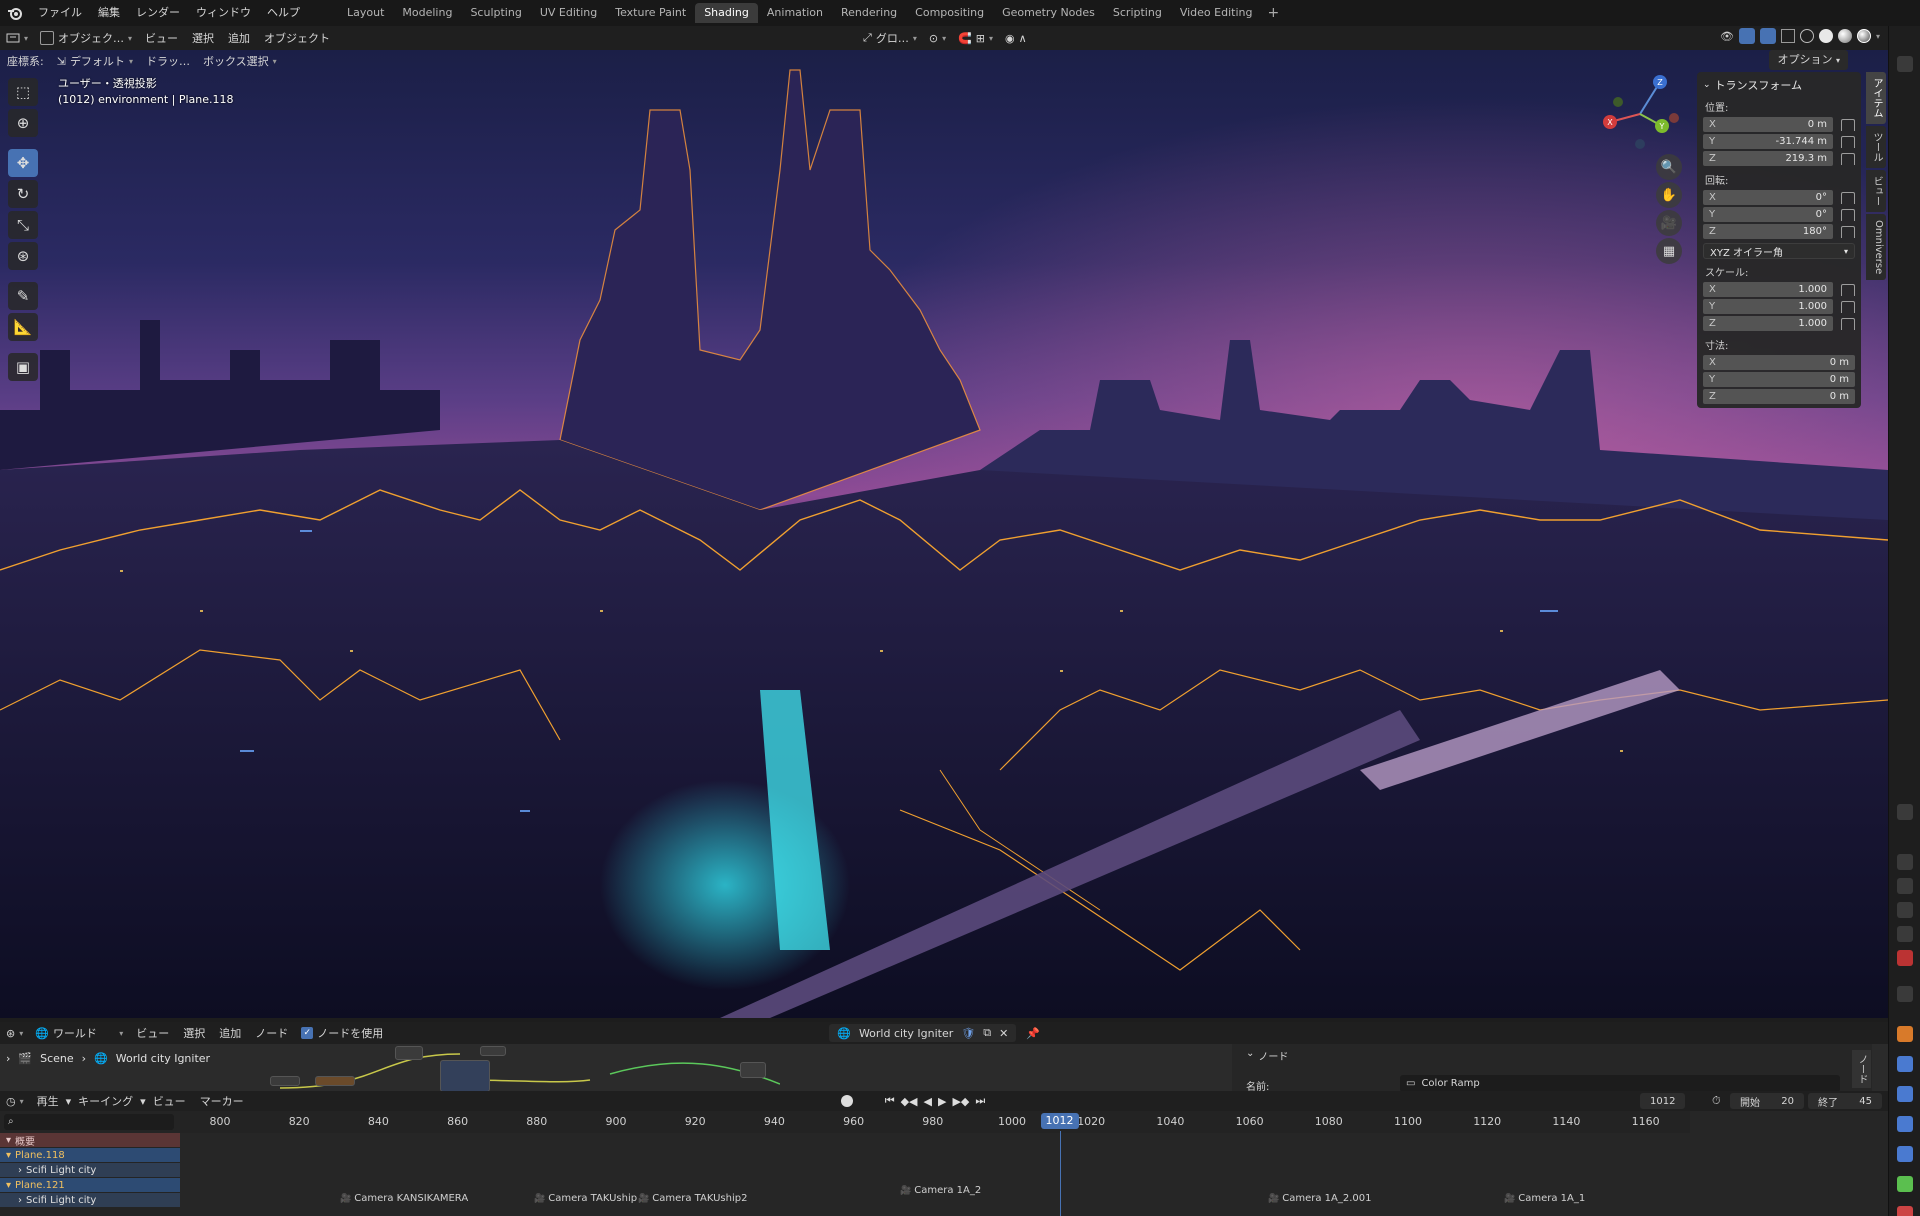  Describe the element at coordinates (1033, 1033) in the screenshot. I see `pin-icon: 📌` at that location.